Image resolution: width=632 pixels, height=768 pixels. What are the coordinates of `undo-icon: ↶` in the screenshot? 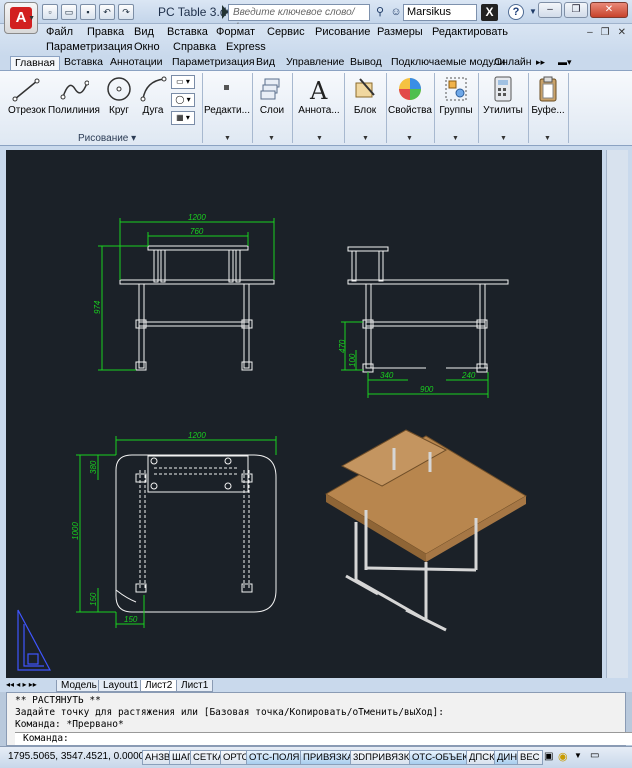 It's located at (107, 12).